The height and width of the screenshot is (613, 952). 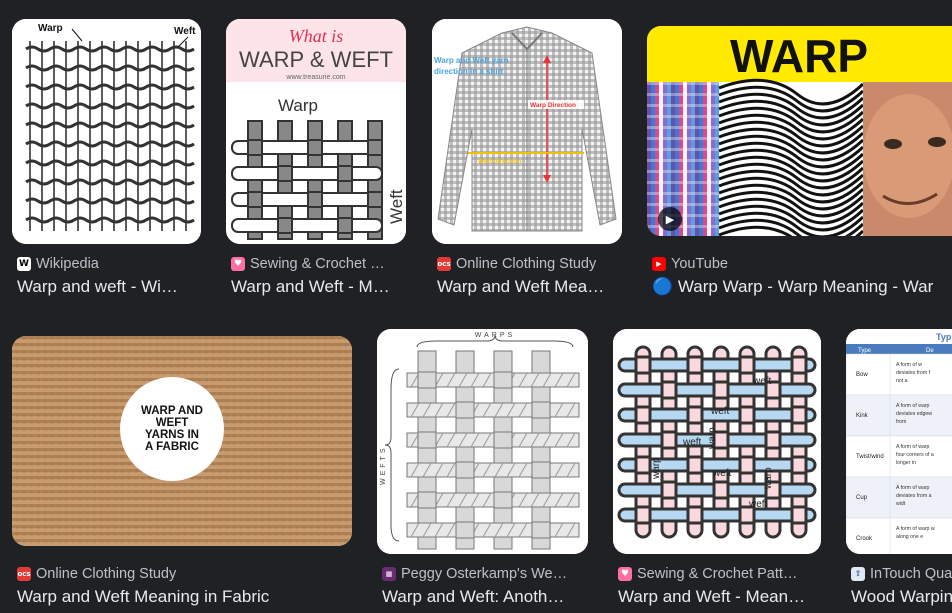 What do you see at coordinates (901, 597) in the screenshot?
I see `result-title-8: Wood Warpin` at bounding box center [901, 597].